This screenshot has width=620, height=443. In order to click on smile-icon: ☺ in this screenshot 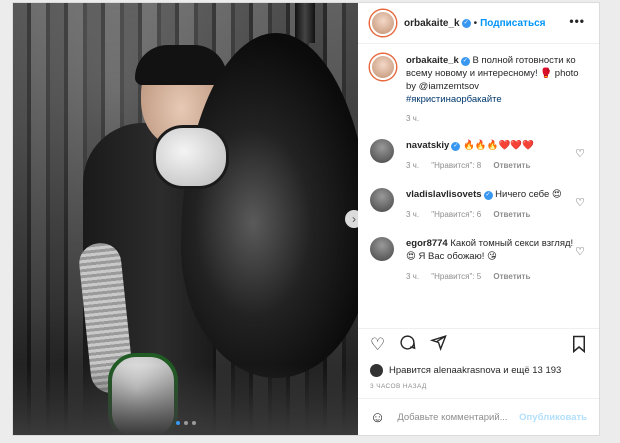, I will do `click(377, 417)`.